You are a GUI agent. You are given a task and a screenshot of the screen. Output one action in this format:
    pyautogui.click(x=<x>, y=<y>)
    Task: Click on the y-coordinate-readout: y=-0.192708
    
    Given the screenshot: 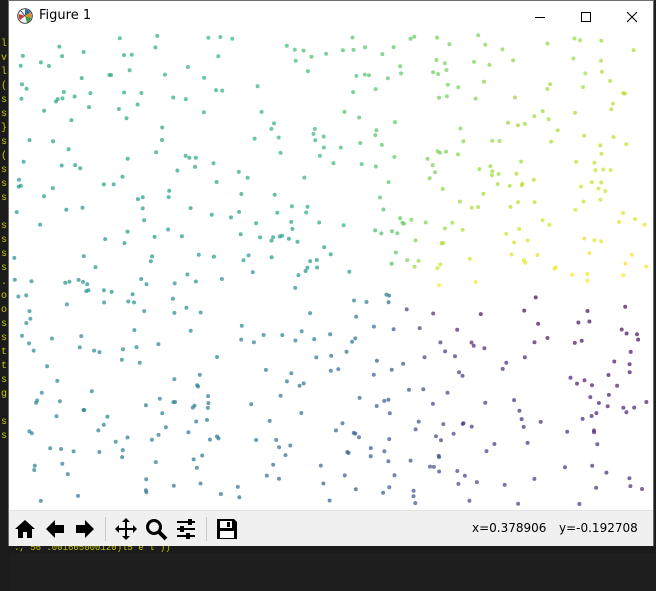 What is the action you would take?
    pyautogui.click(x=598, y=528)
    